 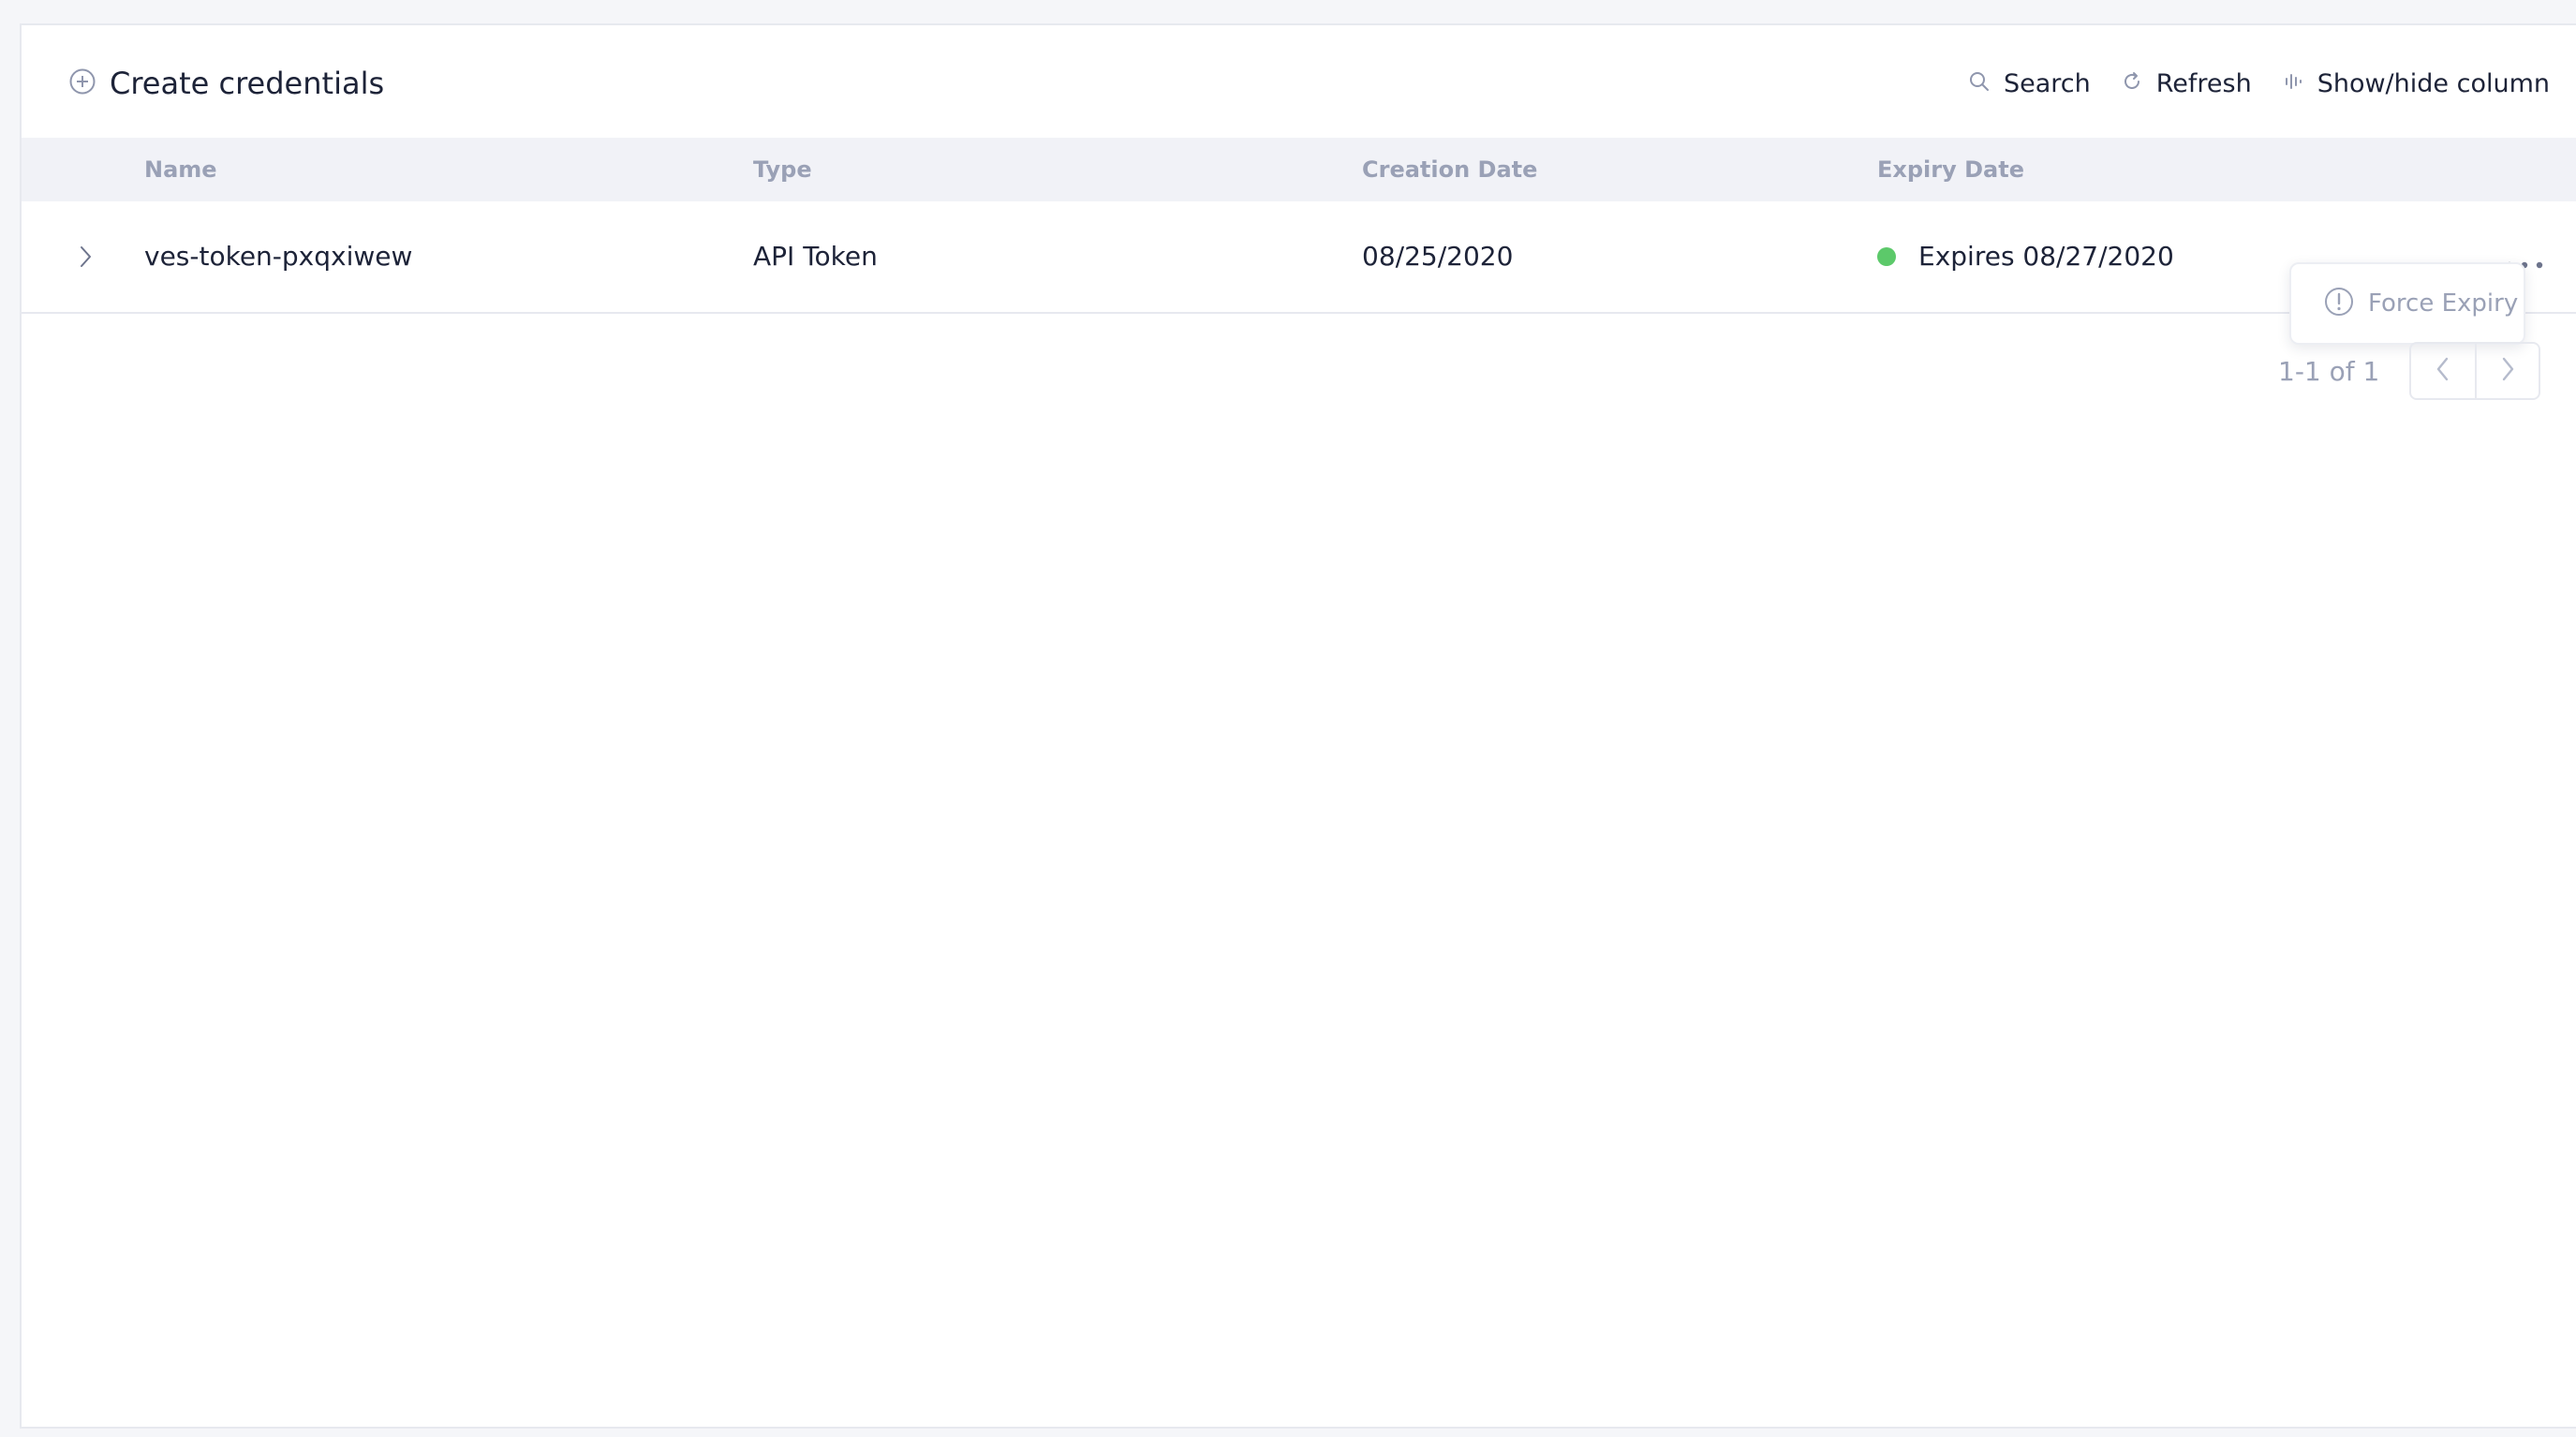 What do you see at coordinates (2443, 303) in the screenshot?
I see `force-expiry-label: Force Expiry` at bounding box center [2443, 303].